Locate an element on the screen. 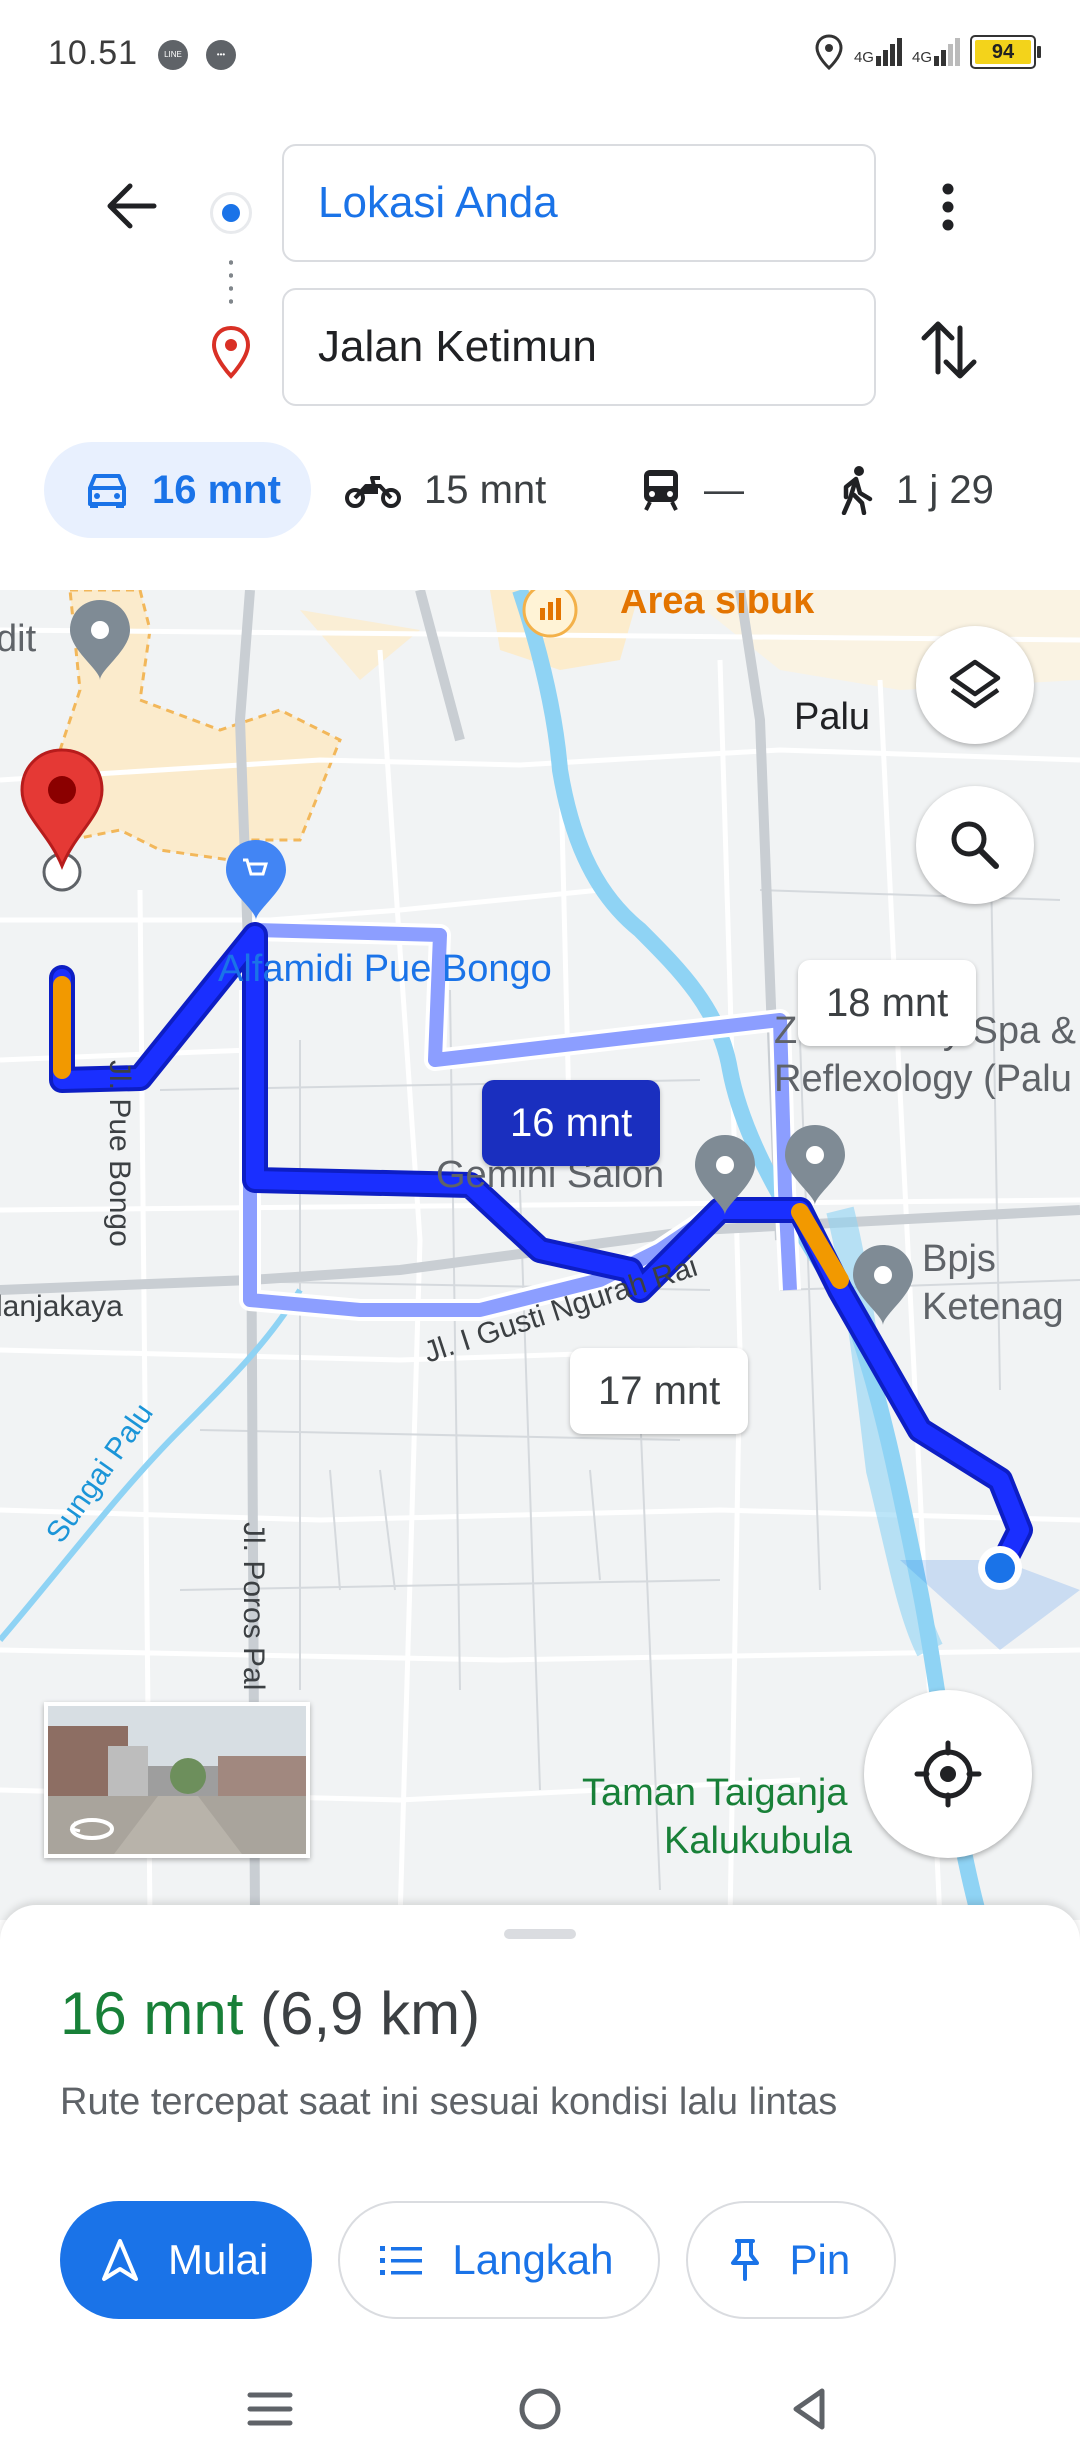 The height and width of the screenshot is (2460, 1080). car-icon is located at coordinates (107, 491).